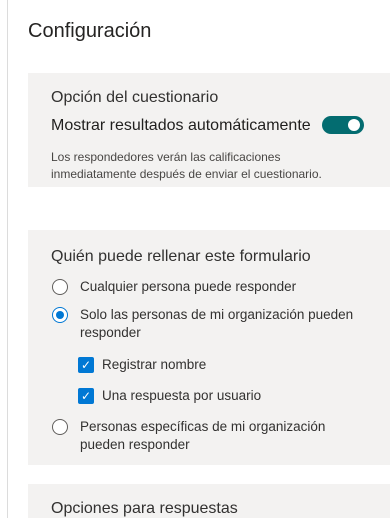 Image resolution: width=390 pixels, height=518 pixels. I want to click on response-options-section: Opciones para respuestas, so click(209, 501).